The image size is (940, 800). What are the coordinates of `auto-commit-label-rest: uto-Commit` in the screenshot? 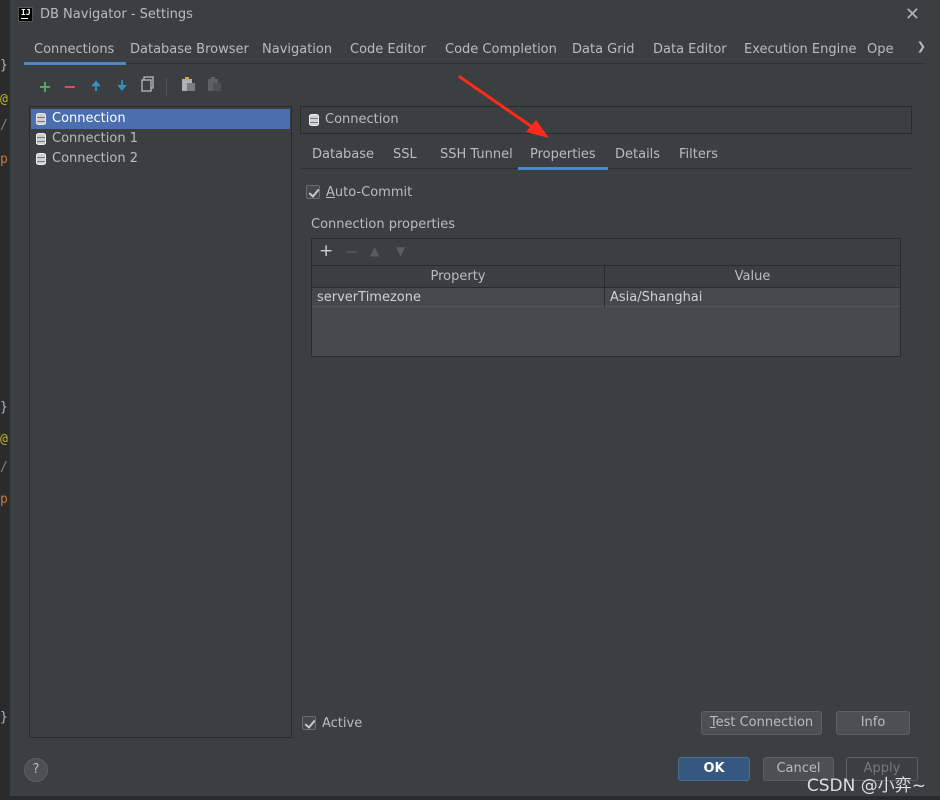 It's located at (373, 192).